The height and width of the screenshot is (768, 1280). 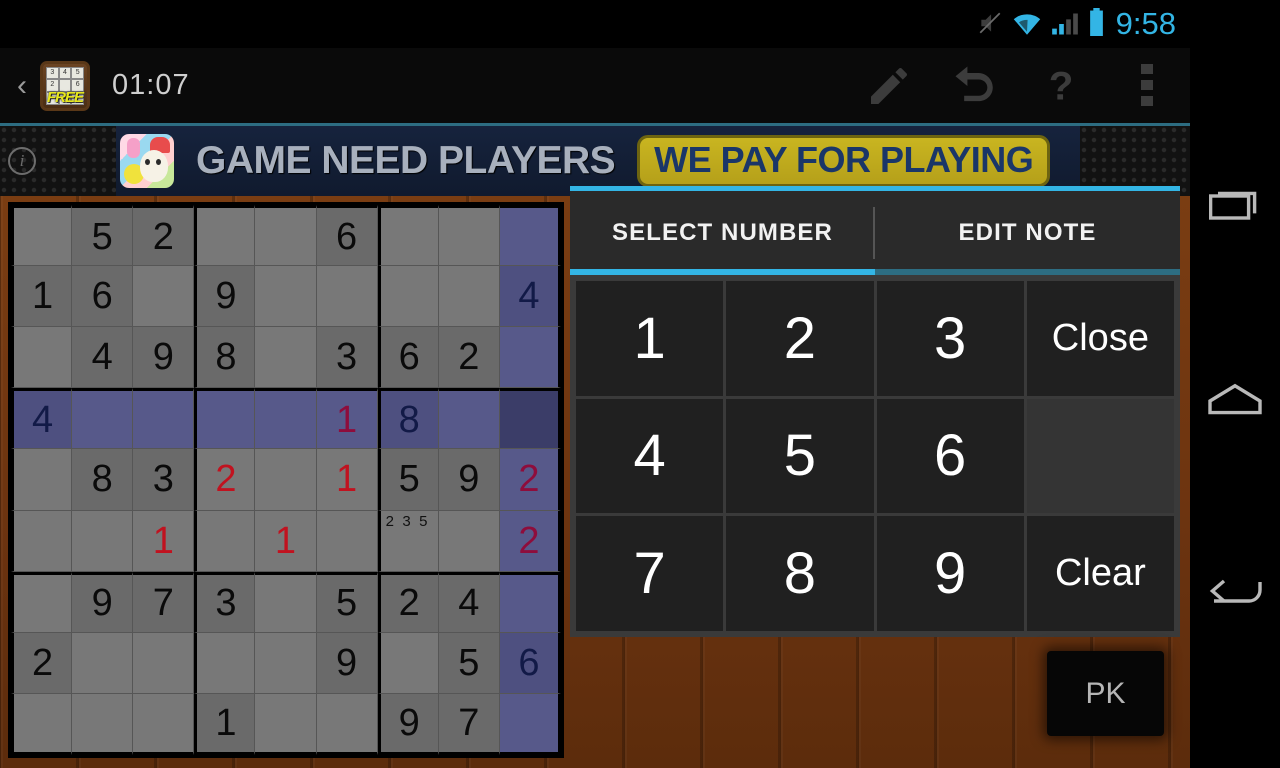 I want to click on sudoku-cell-r5c2: 8, so click(x=103, y=480).